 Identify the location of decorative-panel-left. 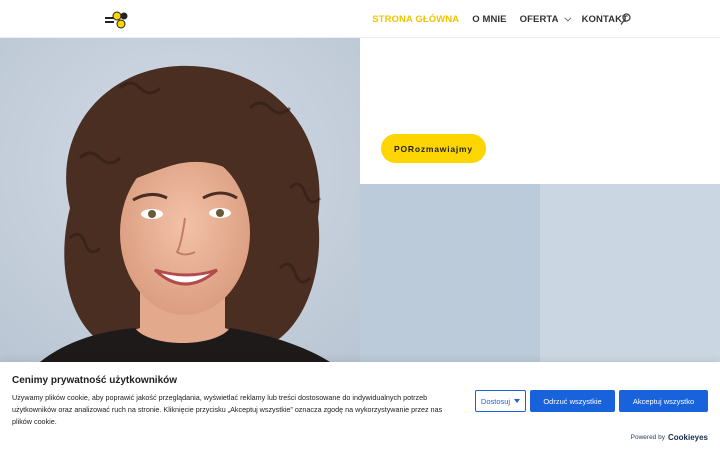
(450, 273).